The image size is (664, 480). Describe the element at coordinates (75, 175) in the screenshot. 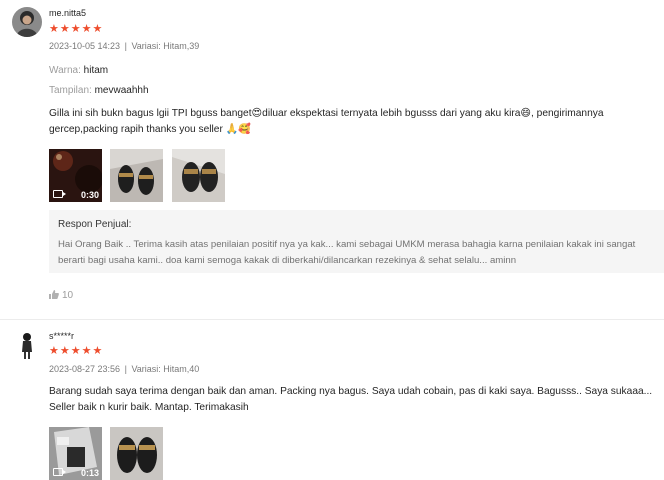

I see `review-video-thumbnail: 0:30` at that location.